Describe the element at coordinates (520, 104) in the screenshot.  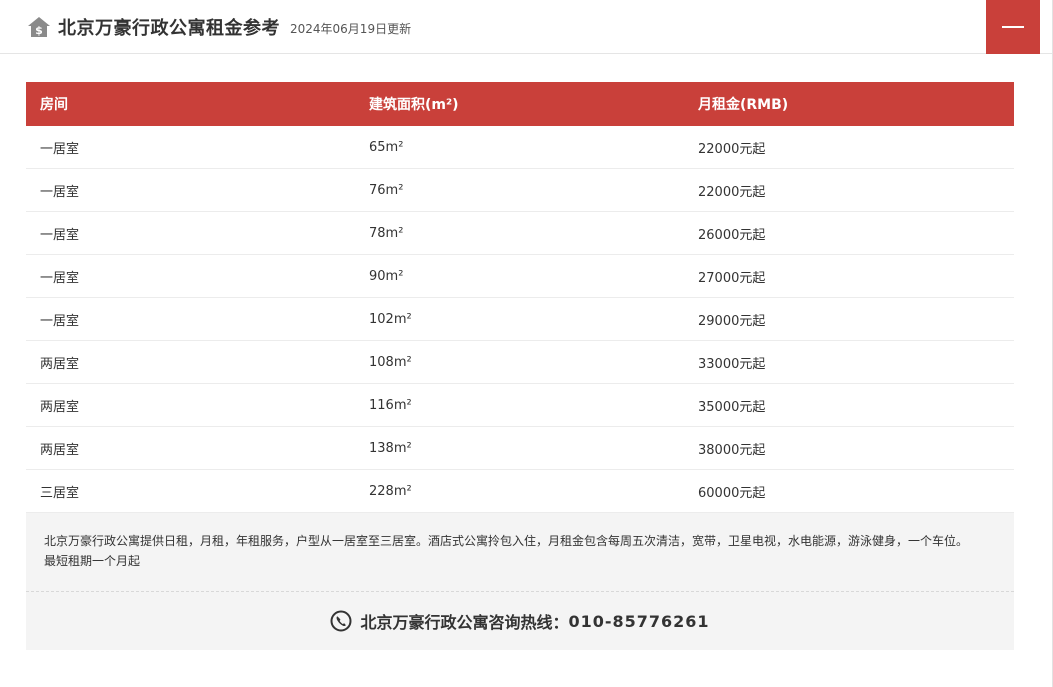
I see `table-header-row: 房间 建筑面积(m²) 月租金(RMB)` at that location.